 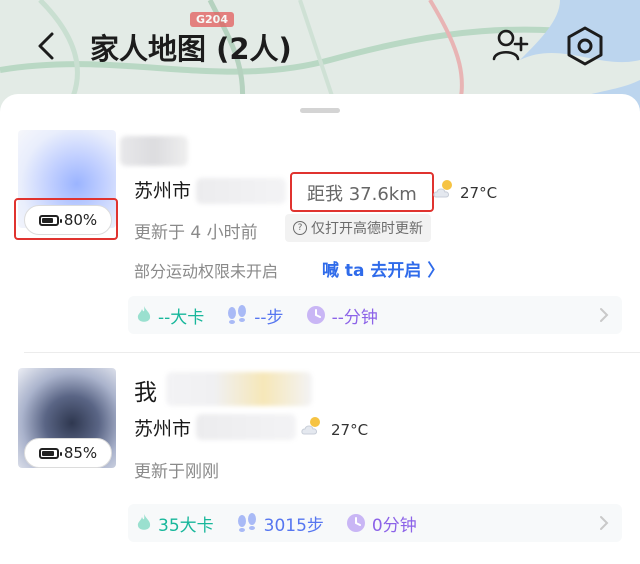 I want to click on drag-handle, so click(x=320, y=110).